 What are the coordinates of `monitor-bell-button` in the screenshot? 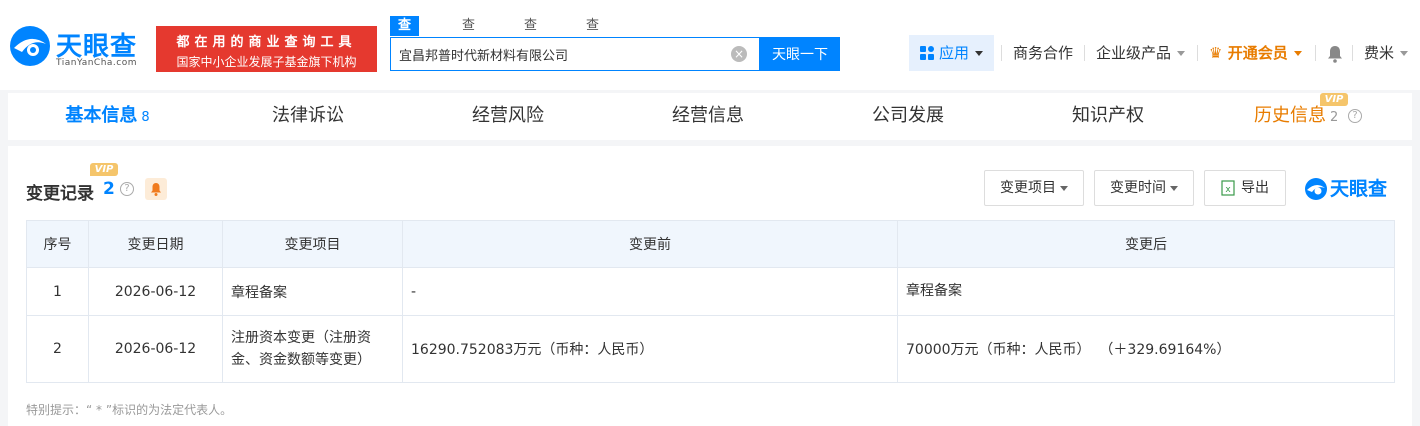 It's located at (156, 189).